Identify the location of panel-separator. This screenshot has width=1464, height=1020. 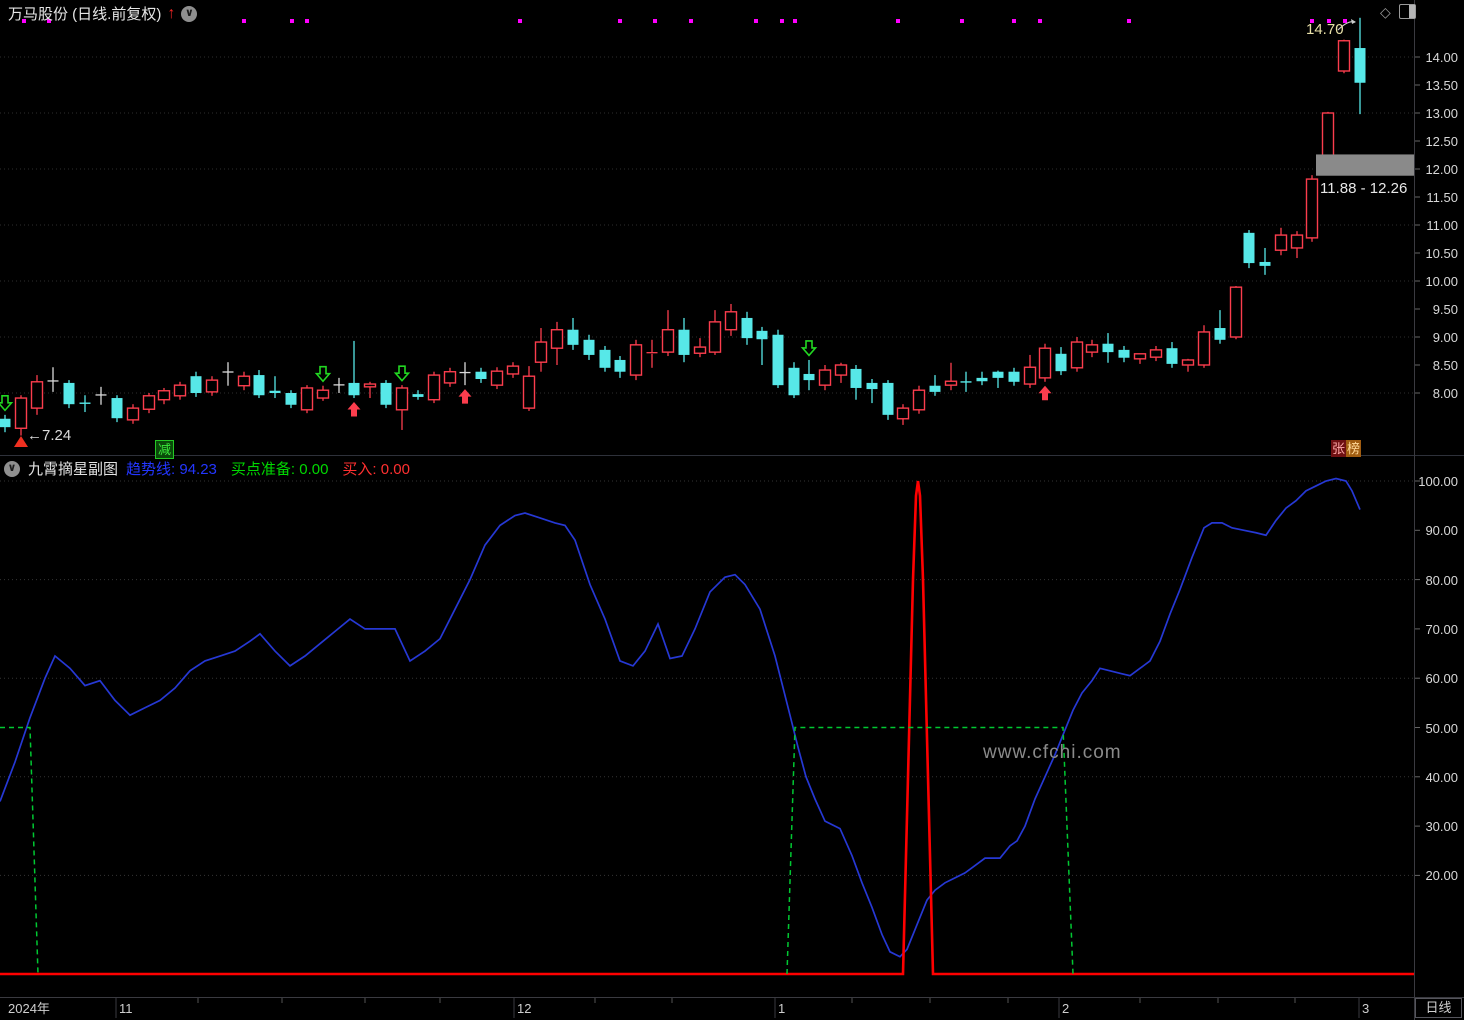
(732, 455).